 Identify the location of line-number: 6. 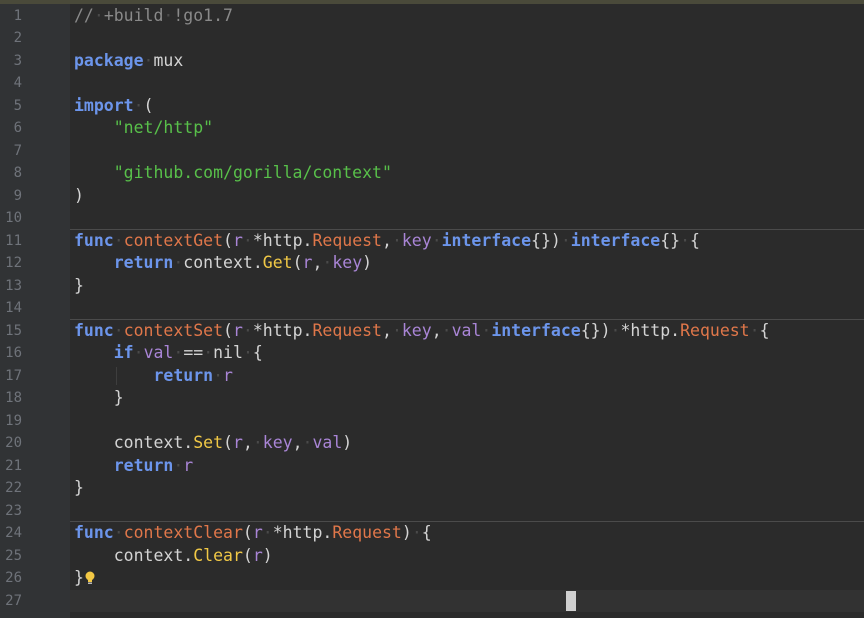
(17, 128).